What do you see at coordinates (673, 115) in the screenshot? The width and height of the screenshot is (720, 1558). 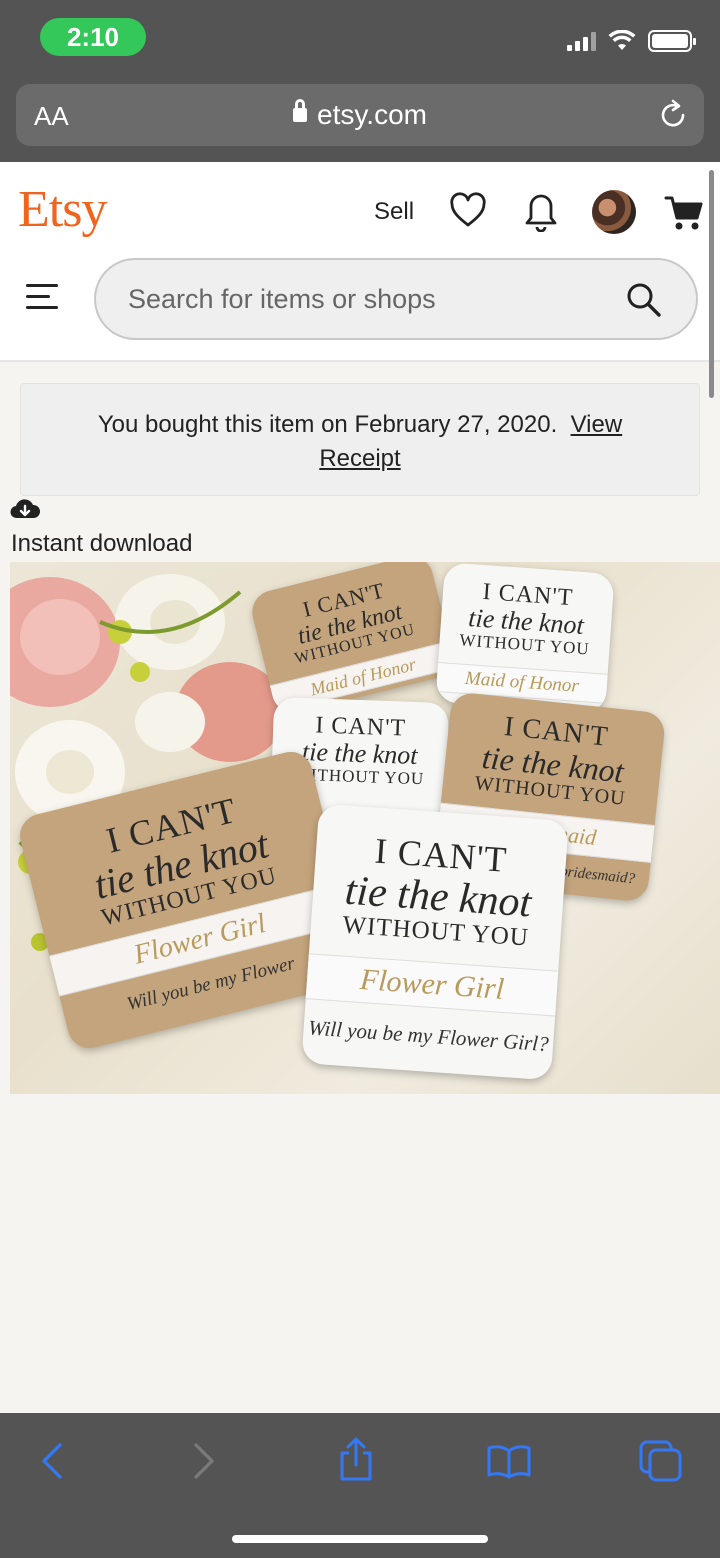 I see `reload-icon` at bounding box center [673, 115].